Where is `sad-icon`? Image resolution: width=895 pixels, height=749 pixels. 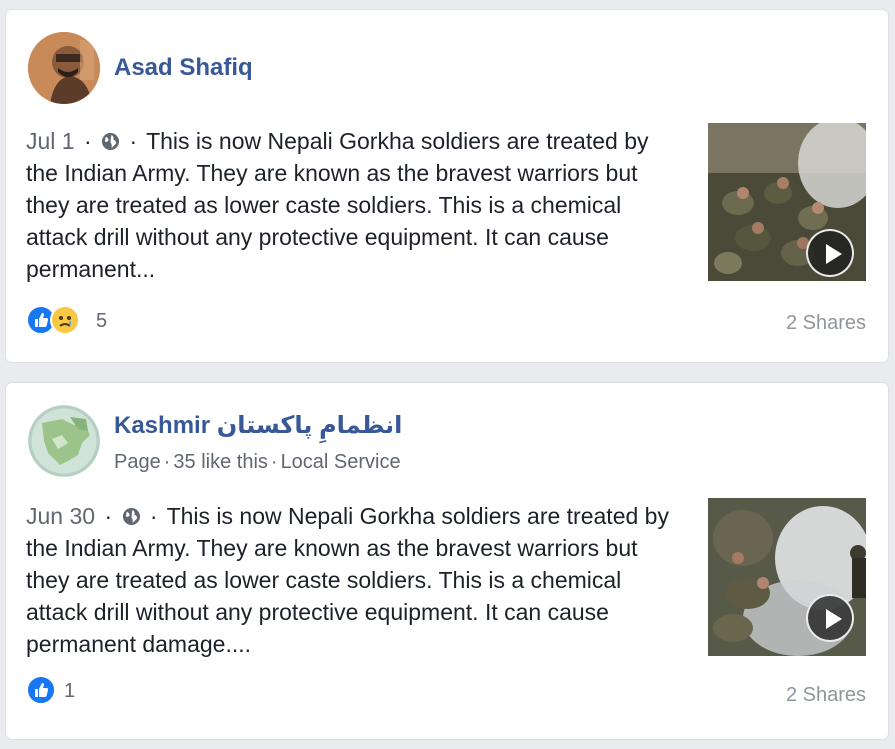 sad-icon is located at coordinates (65, 320).